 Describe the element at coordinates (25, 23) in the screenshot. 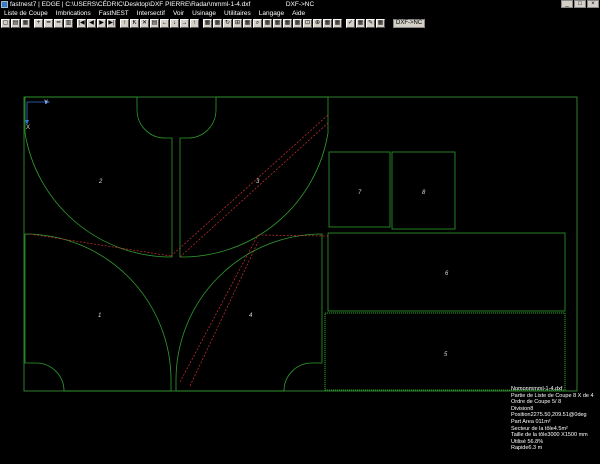

I see `toolbar-button-0-2: ▦` at that location.